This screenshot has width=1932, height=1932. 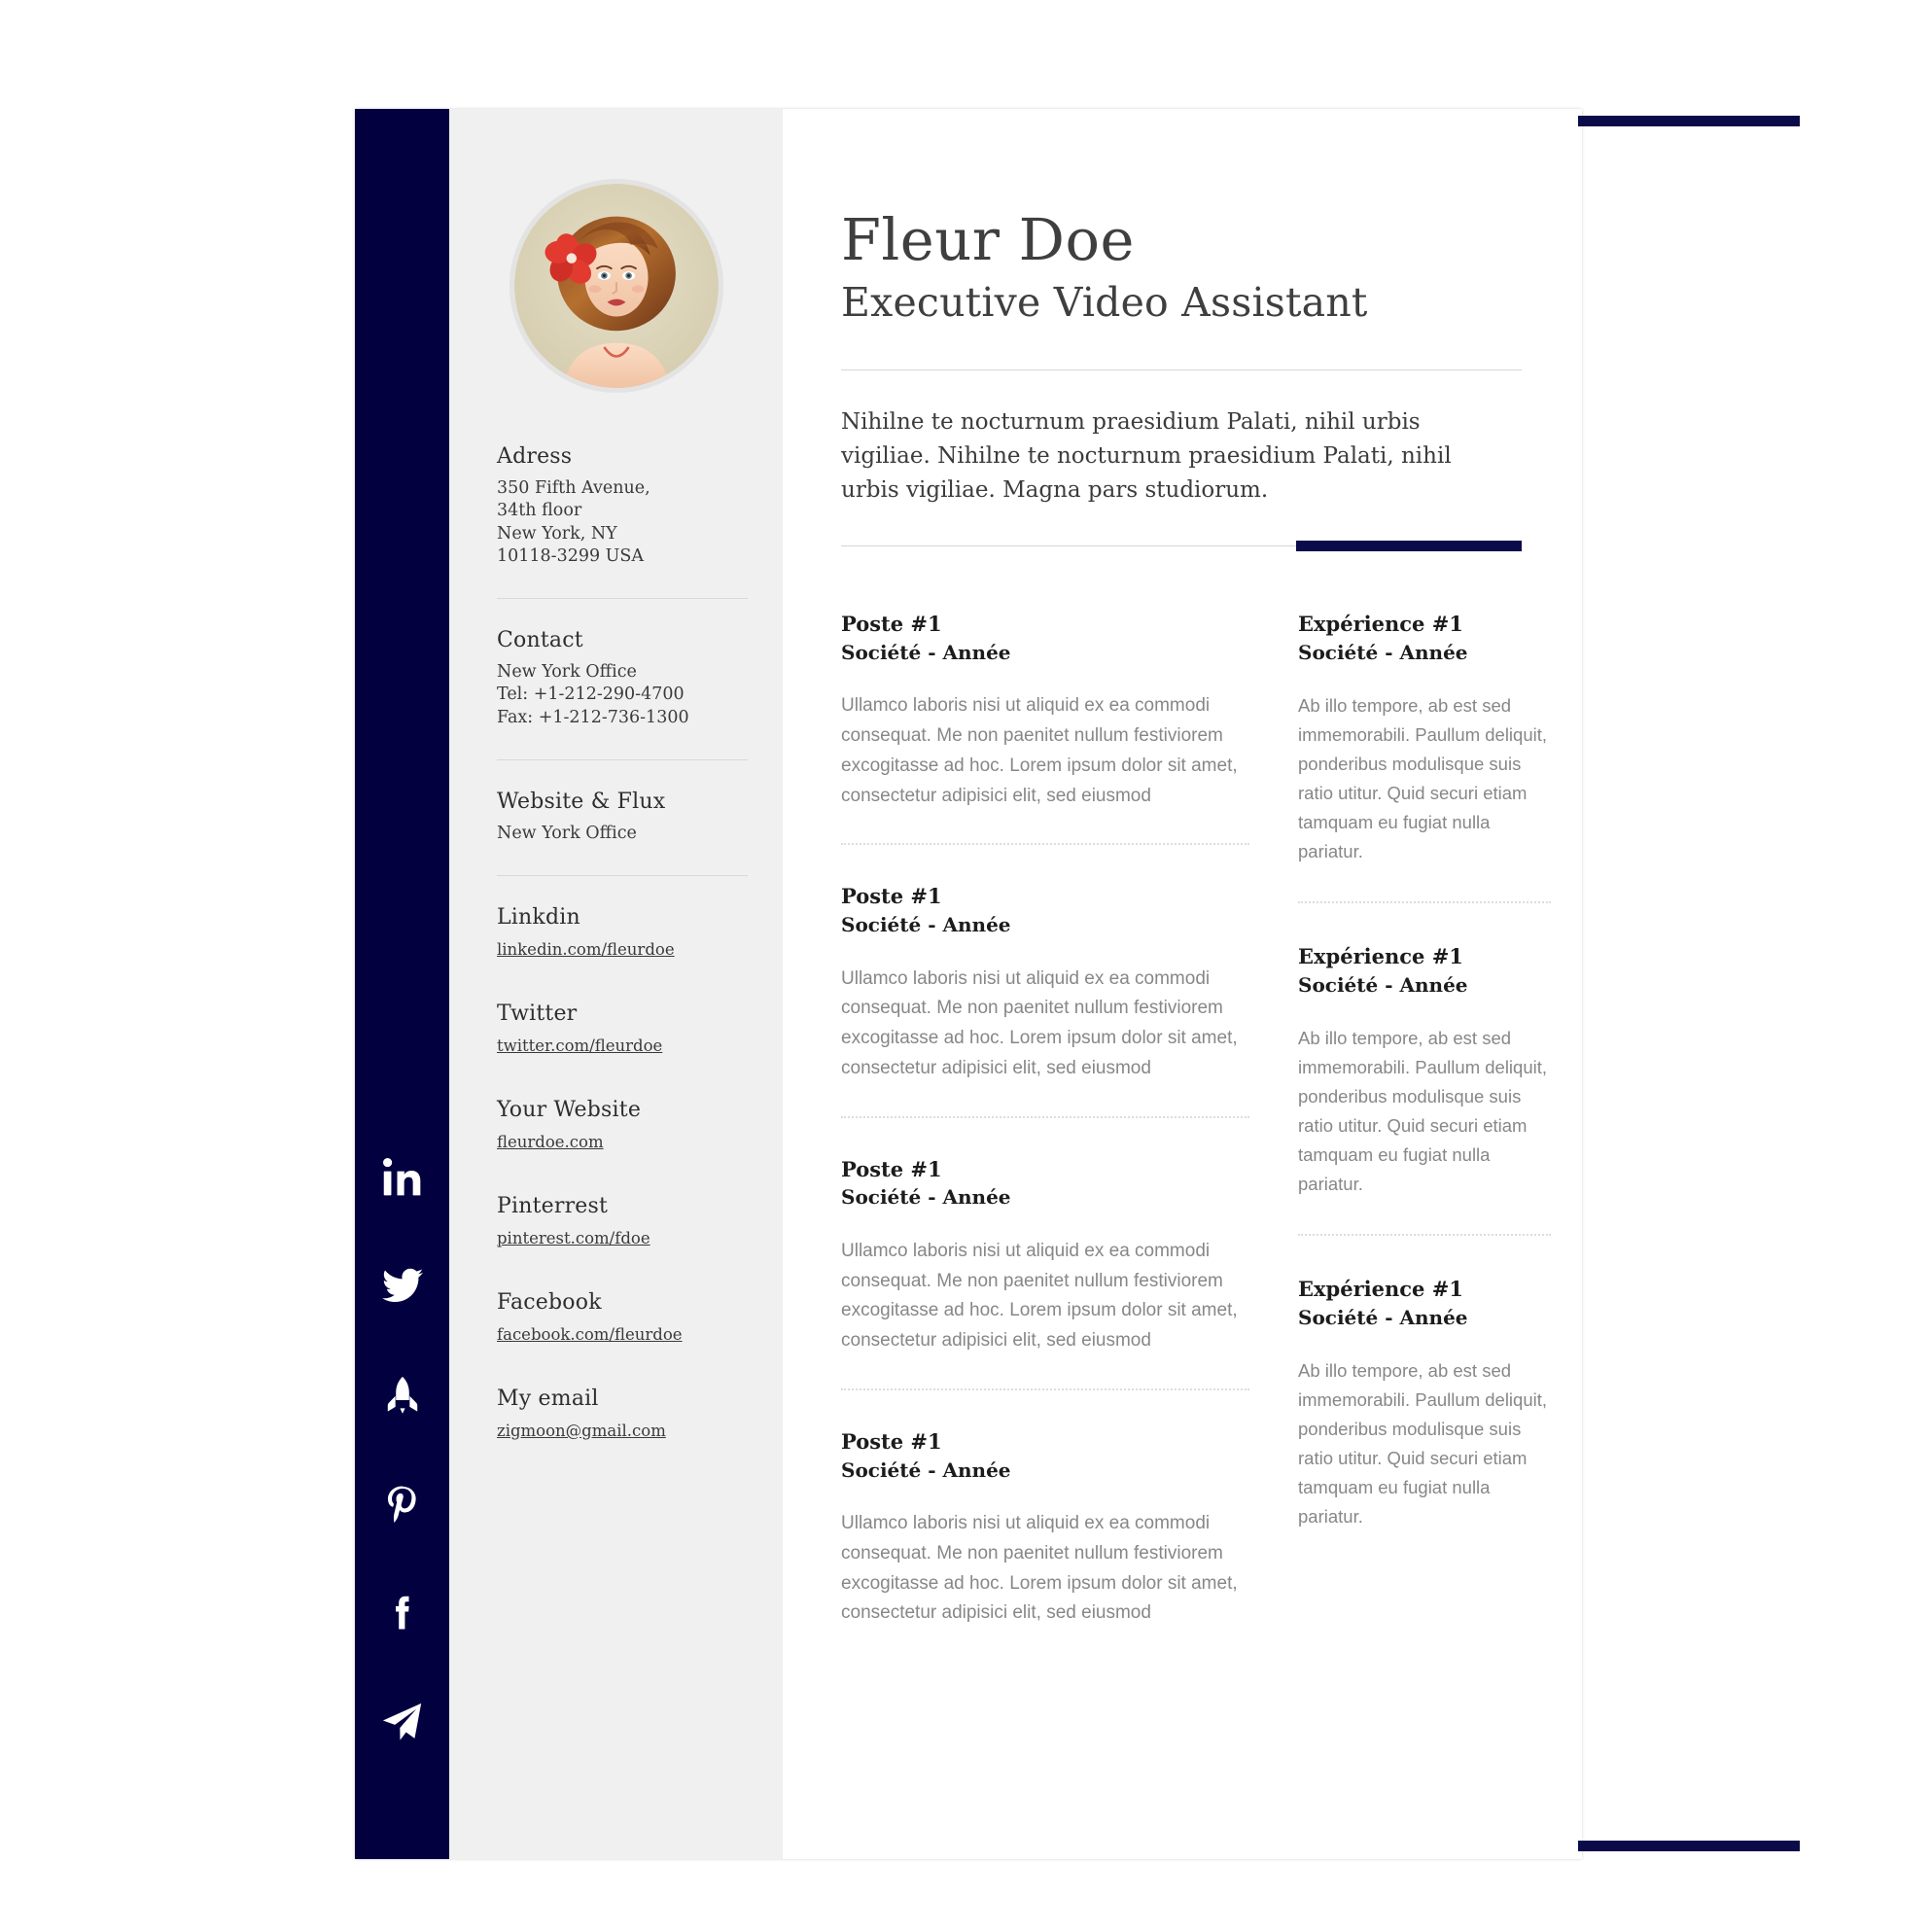 I want to click on social-heading: Twitter, so click(x=537, y=1014).